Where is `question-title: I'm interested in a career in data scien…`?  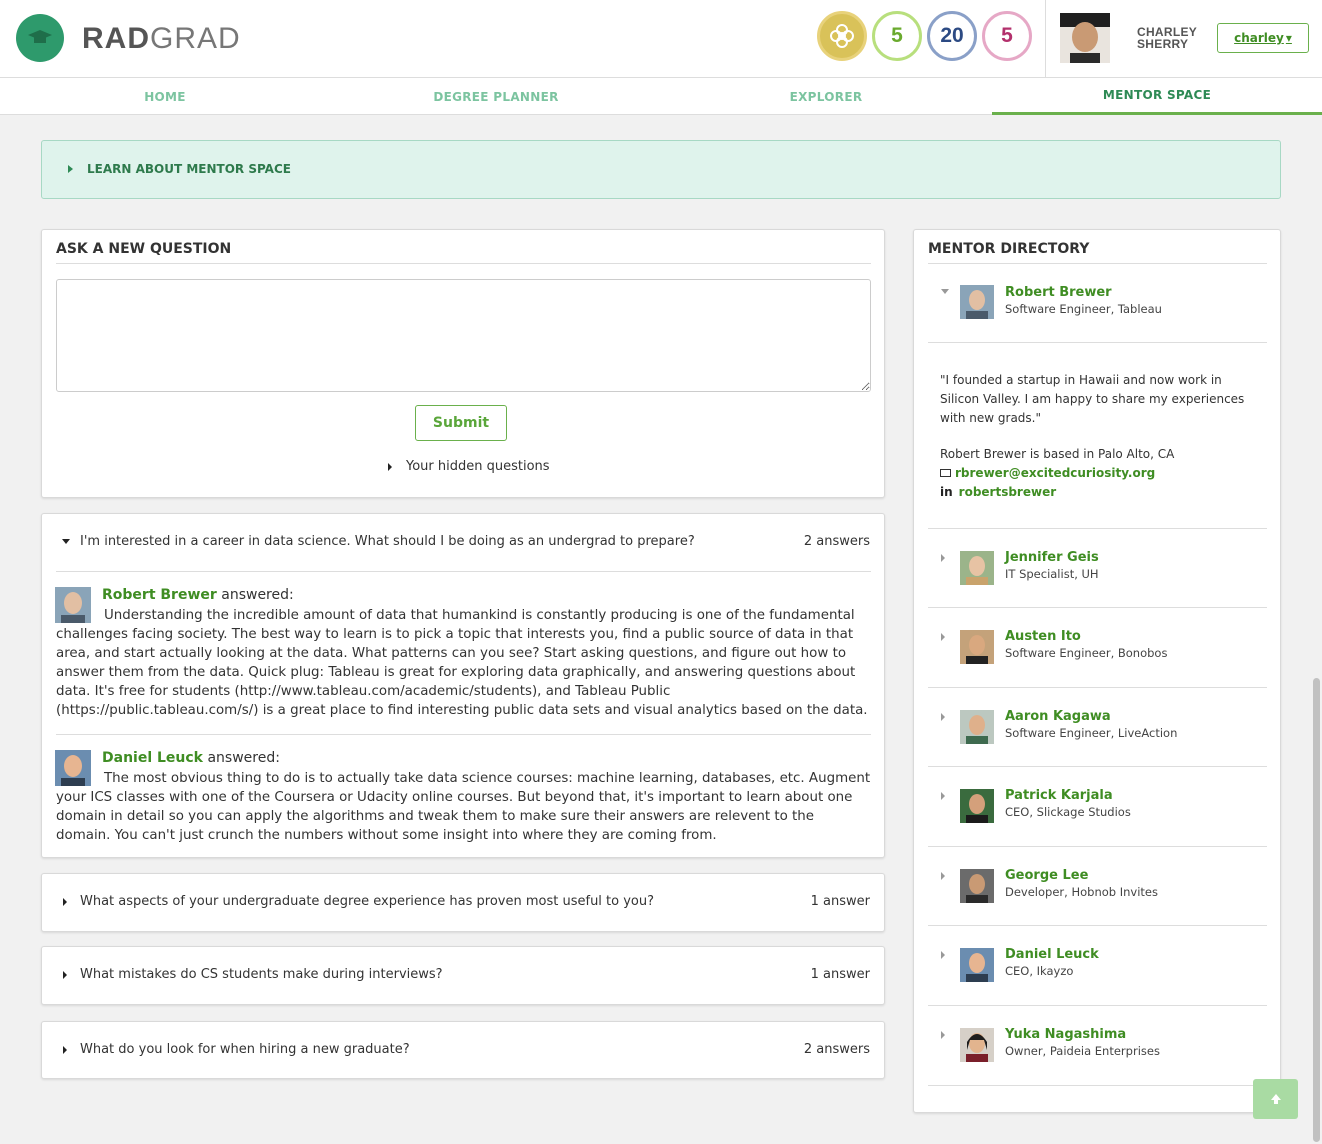
question-title: I'm interested in a career in data scien… is located at coordinates (387, 541).